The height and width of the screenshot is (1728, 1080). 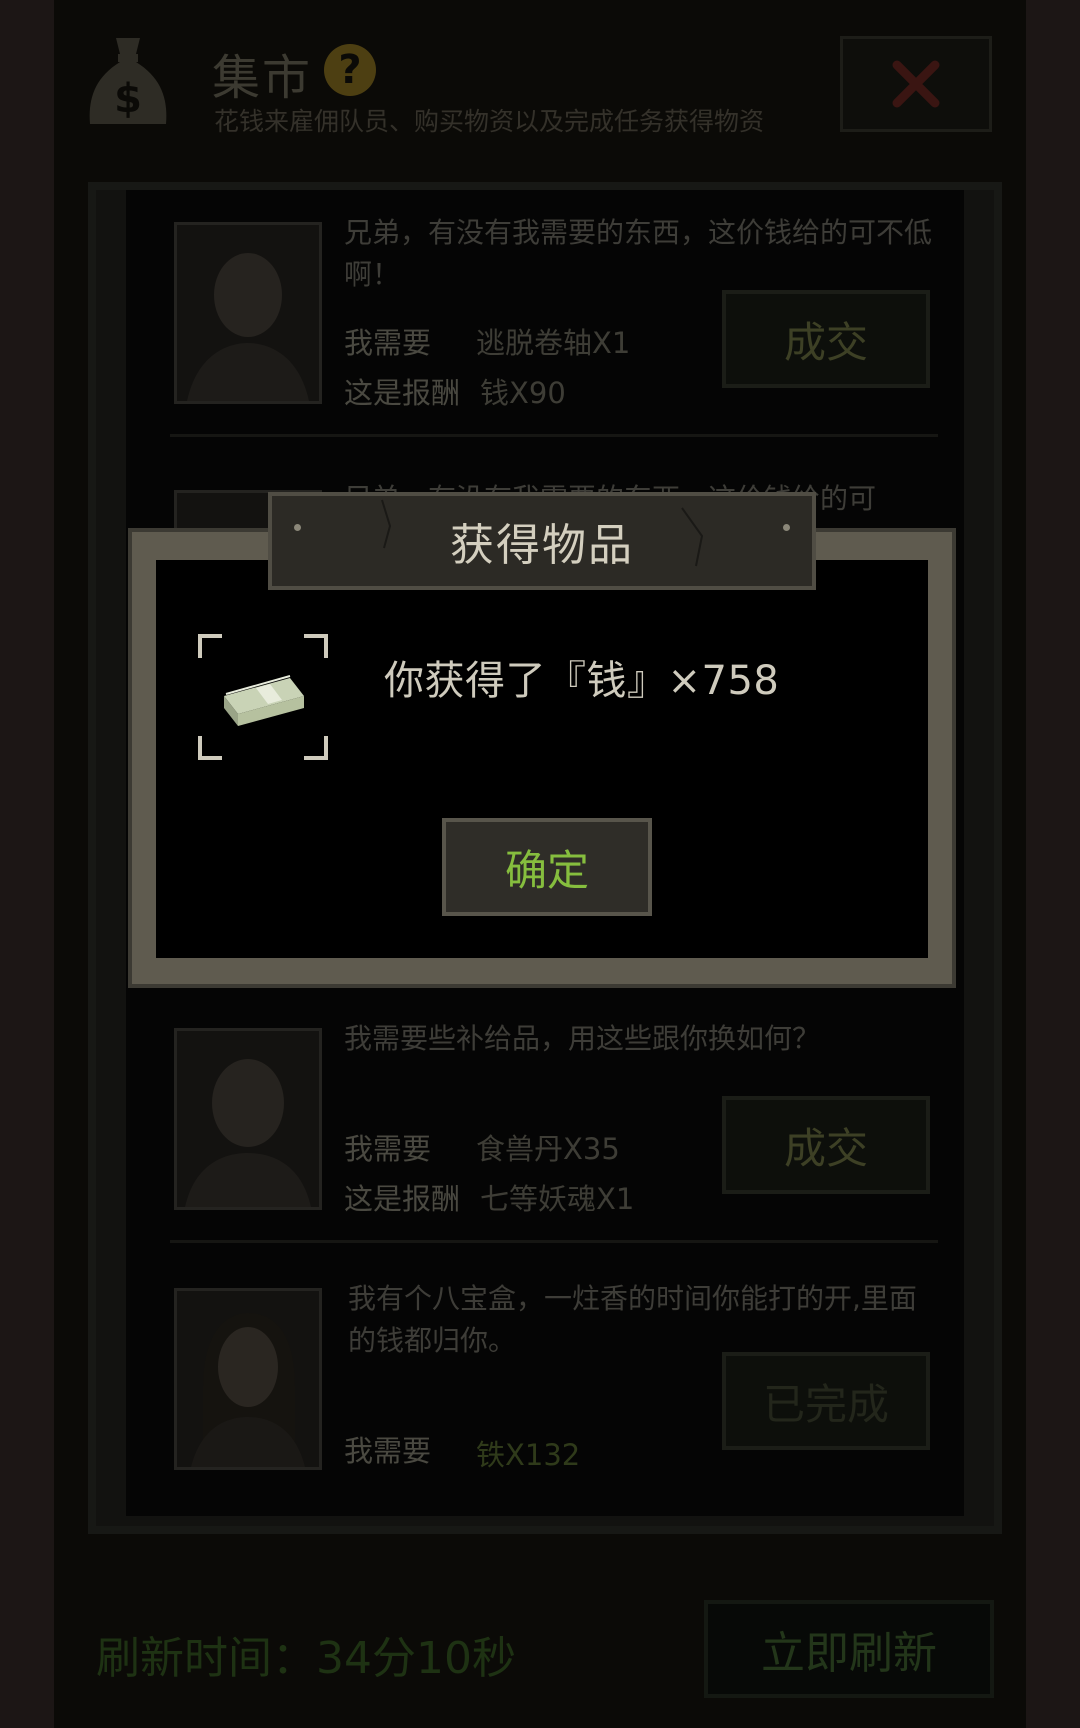 What do you see at coordinates (582, 681) in the screenshot?
I see `reward-message: 你获得了『钱』×758` at bounding box center [582, 681].